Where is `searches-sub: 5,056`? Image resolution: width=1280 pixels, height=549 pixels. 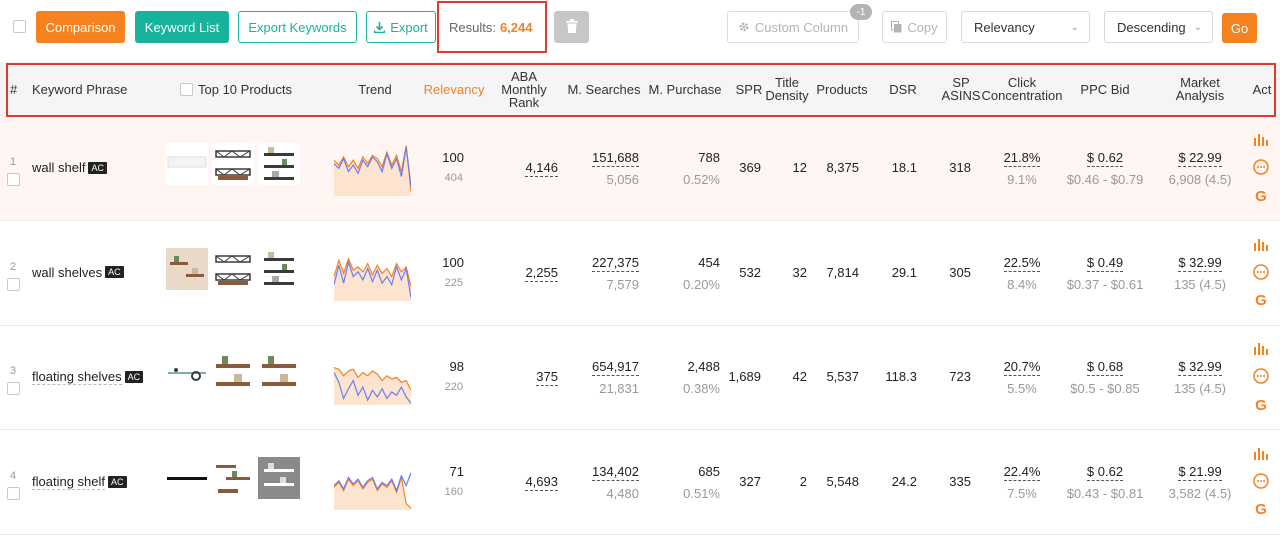
searches-sub: 5,056 is located at coordinates (622, 179).